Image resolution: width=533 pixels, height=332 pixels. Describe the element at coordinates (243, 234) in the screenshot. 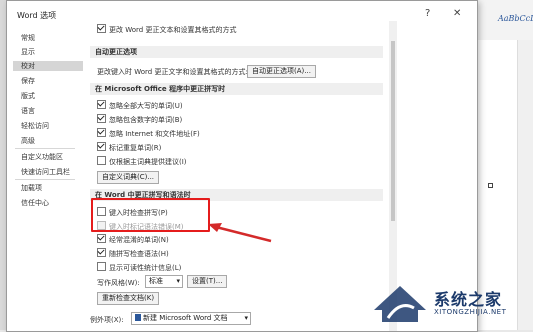

I see `arrow-shaft` at that location.